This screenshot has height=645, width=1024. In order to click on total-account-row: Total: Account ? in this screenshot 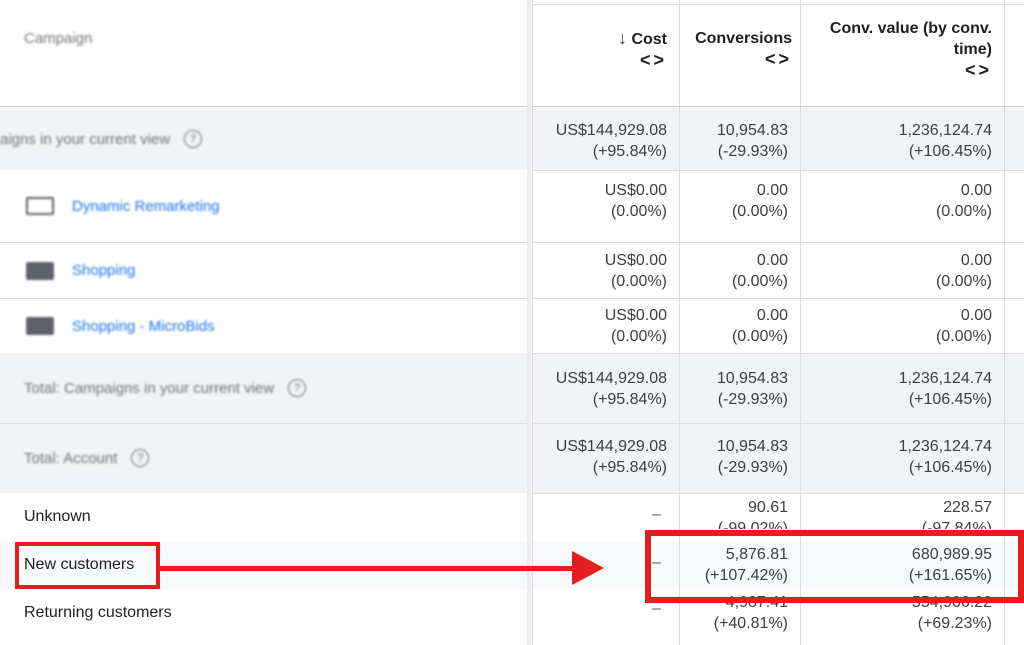, I will do `click(264, 458)`.